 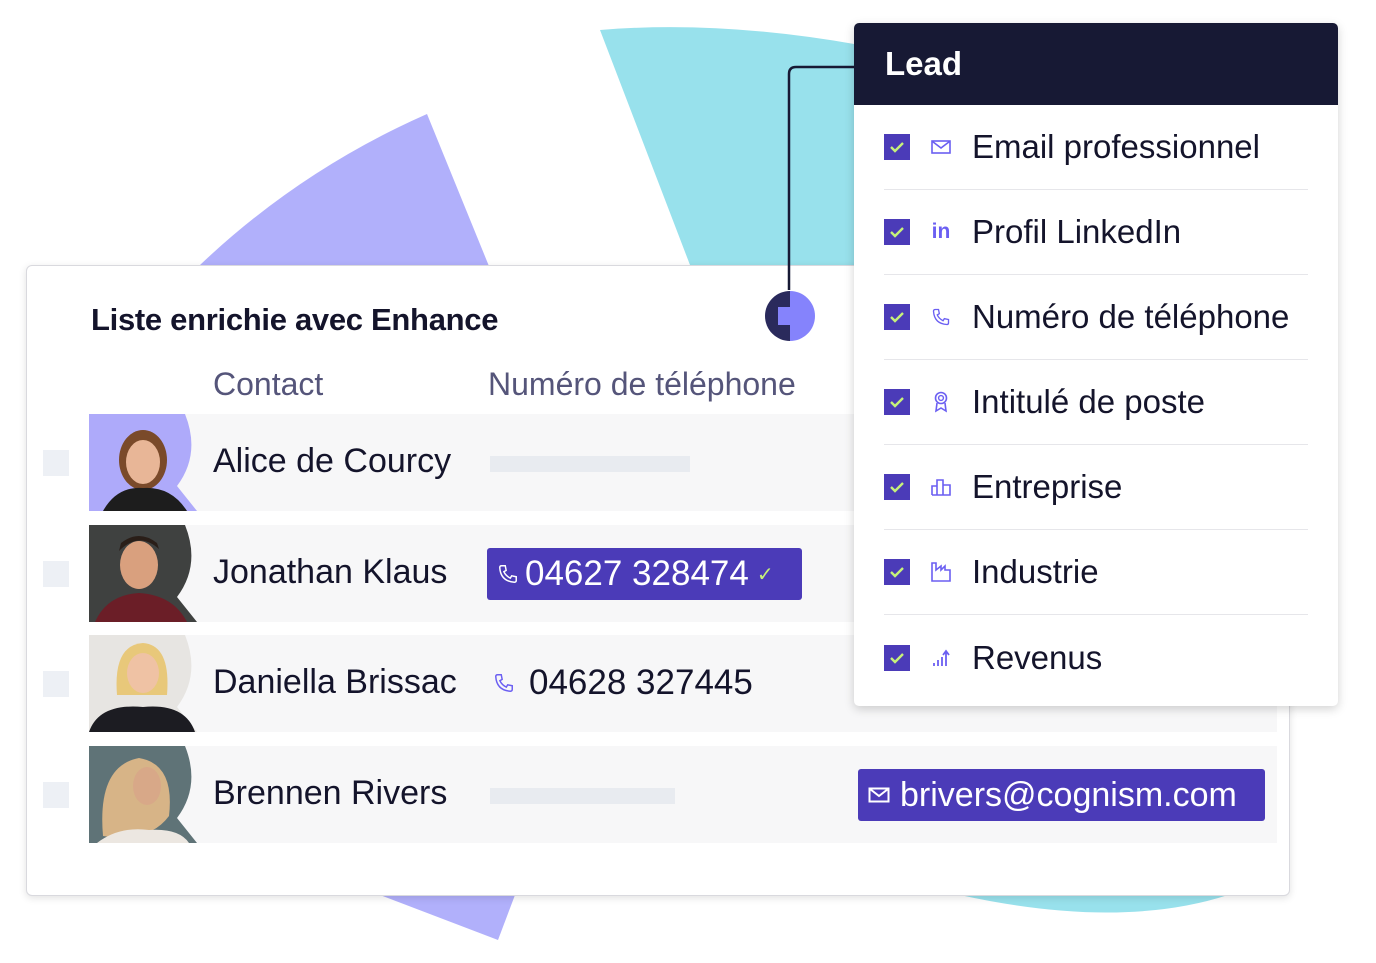 What do you see at coordinates (447, 917) in the screenshot?
I see `purple-sector-bottom` at bounding box center [447, 917].